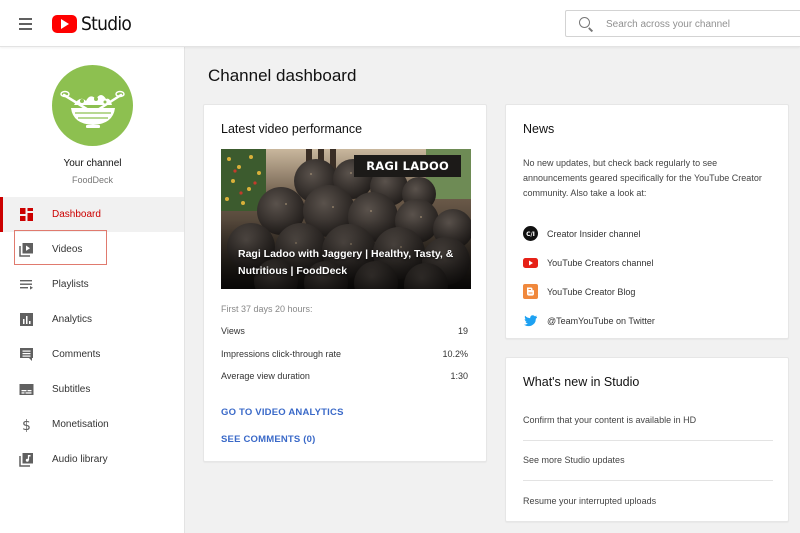 This screenshot has height=533, width=800. I want to click on sidebar-item-subtitles: Subtitles, so click(92, 389).